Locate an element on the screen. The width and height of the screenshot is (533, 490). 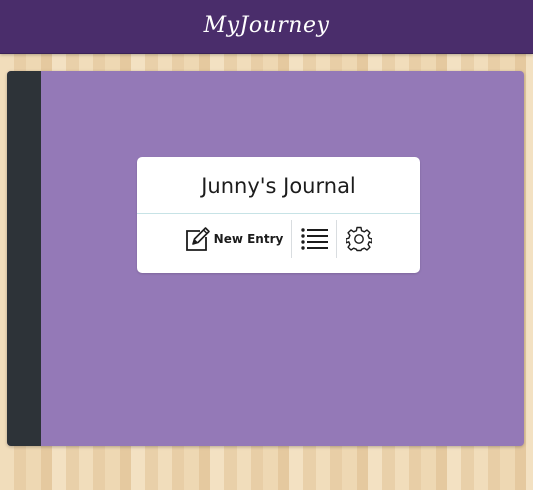
new-entry-label: New Entry is located at coordinates (248, 239).